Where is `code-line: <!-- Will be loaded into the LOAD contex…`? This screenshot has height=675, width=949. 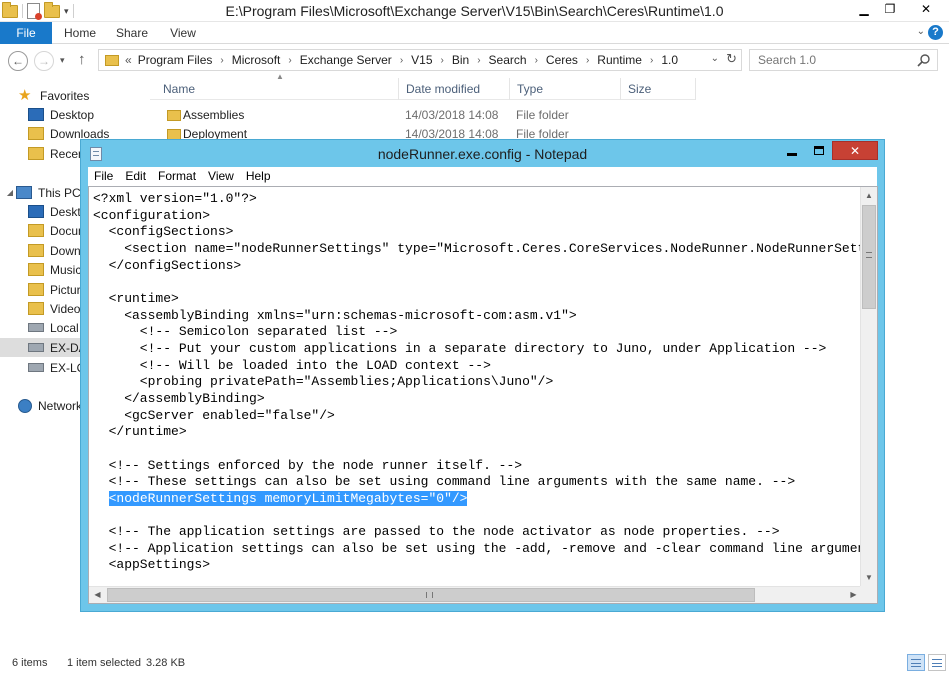 code-line: <!-- Will be loaded into the LOAD contex… is located at coordinates (477, 366).